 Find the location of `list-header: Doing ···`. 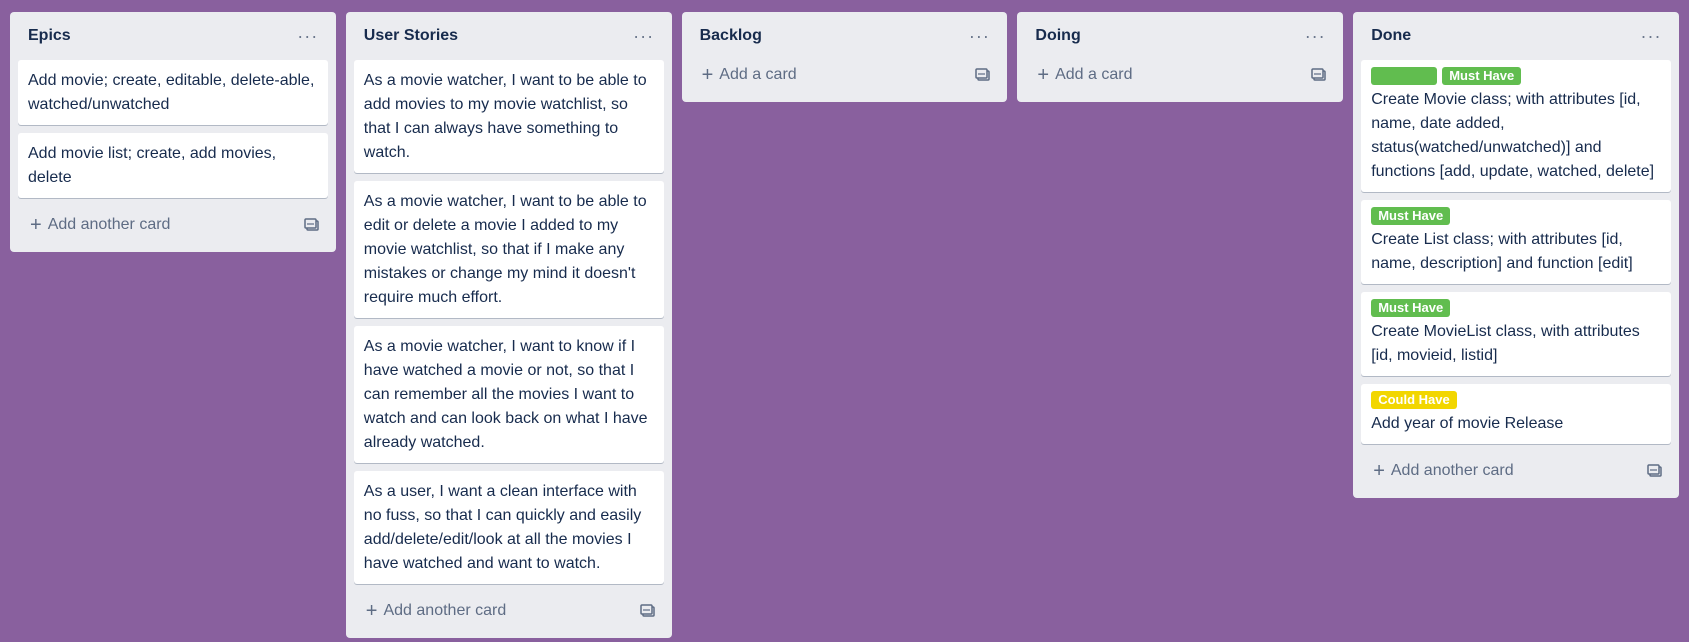

list-header: Doing ··· is located at coordinates (1180, 36).